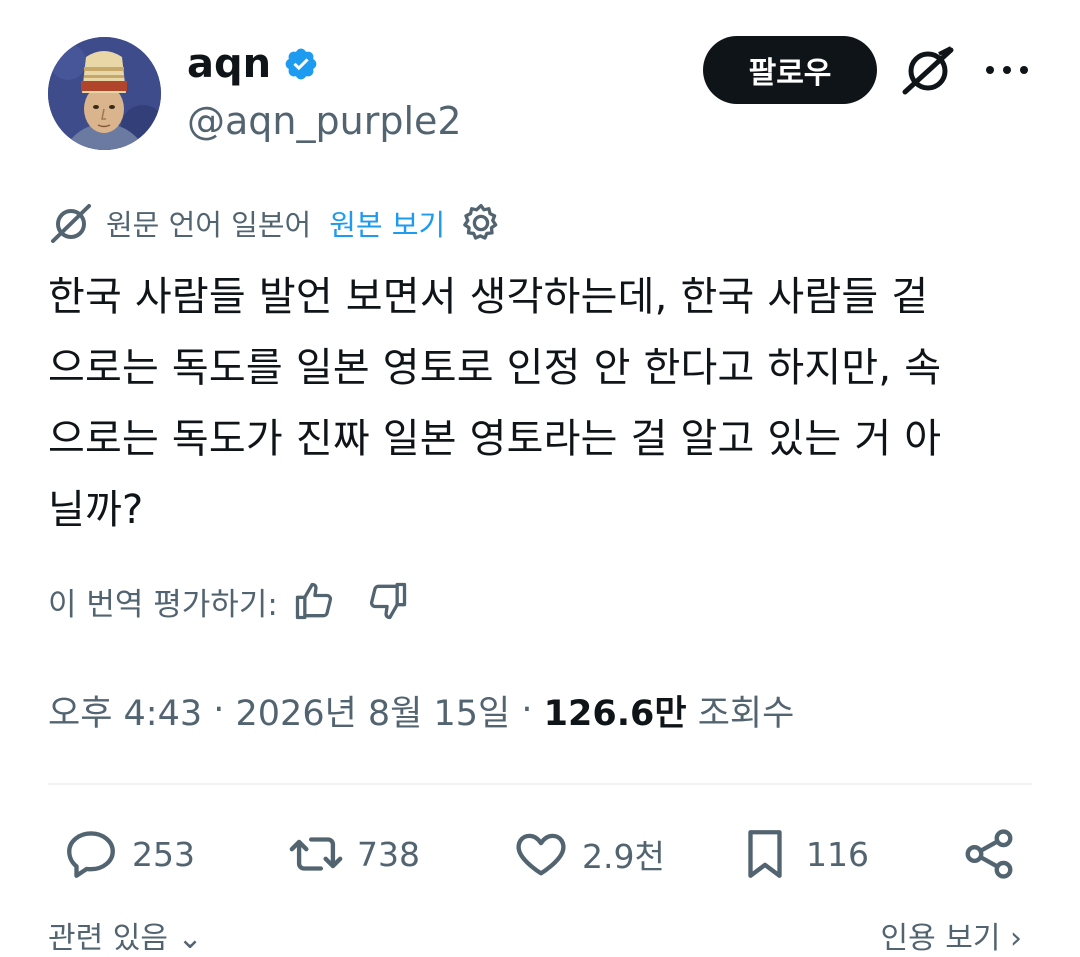  Describe the element at coordinates (314, 601) in the screenshot. I see `thumbs-up-icon` at that location.